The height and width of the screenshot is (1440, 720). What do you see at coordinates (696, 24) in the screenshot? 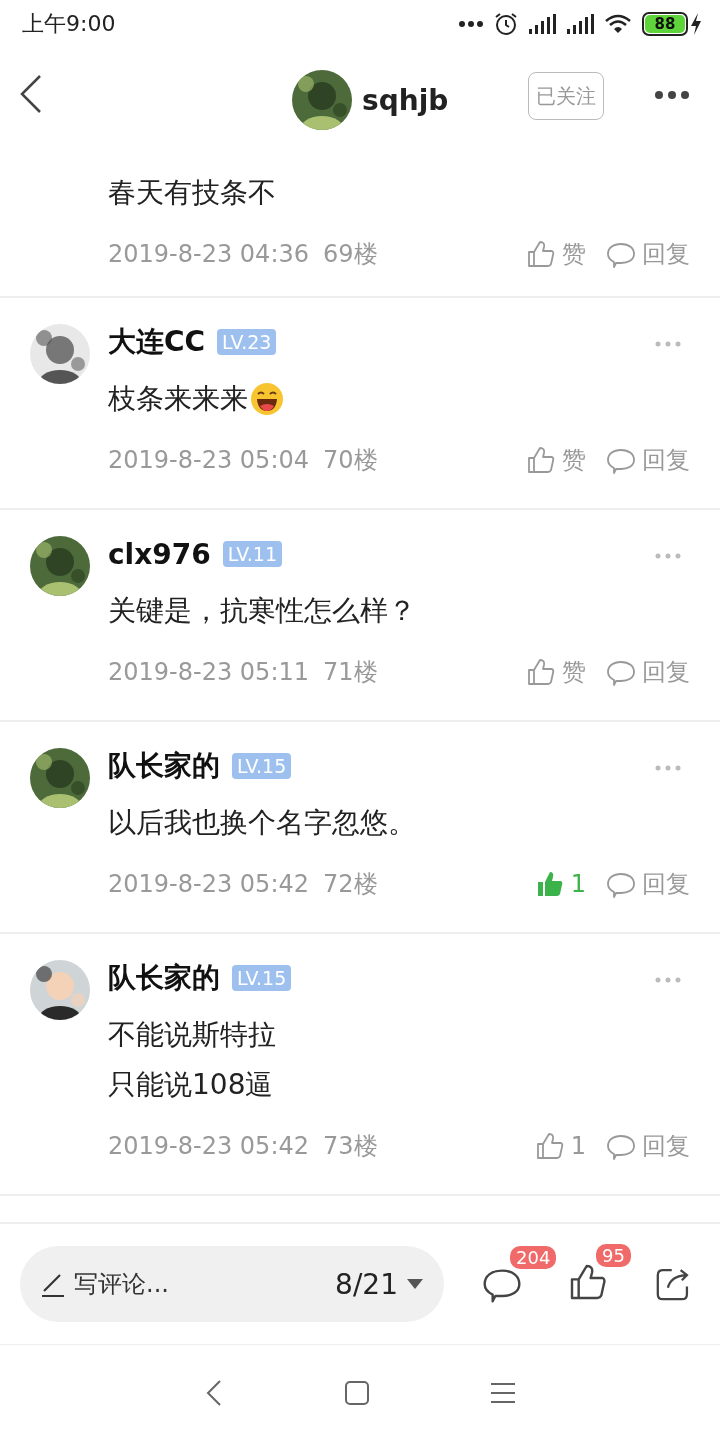
I see `charging-icon` at bounding box center [696, 24].